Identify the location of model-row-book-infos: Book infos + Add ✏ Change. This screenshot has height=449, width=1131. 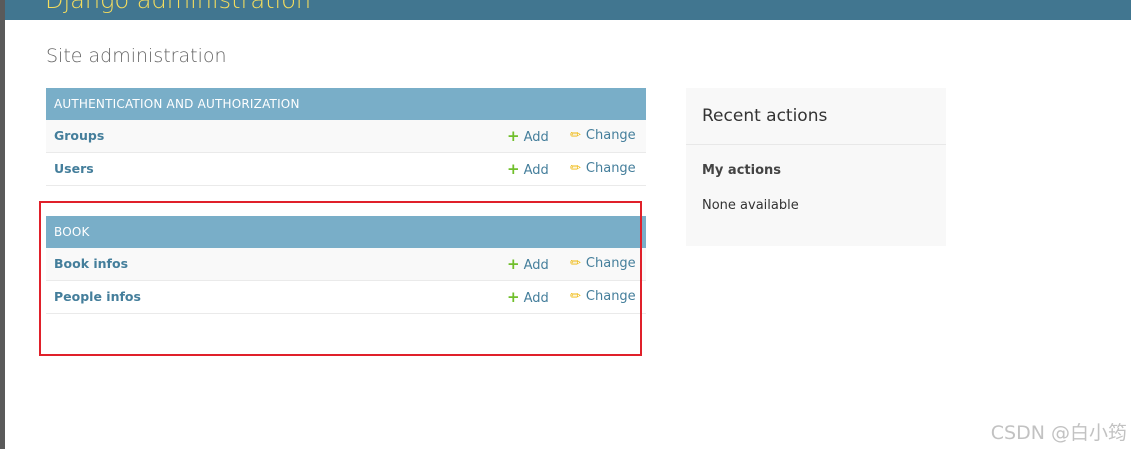
(346, 264).